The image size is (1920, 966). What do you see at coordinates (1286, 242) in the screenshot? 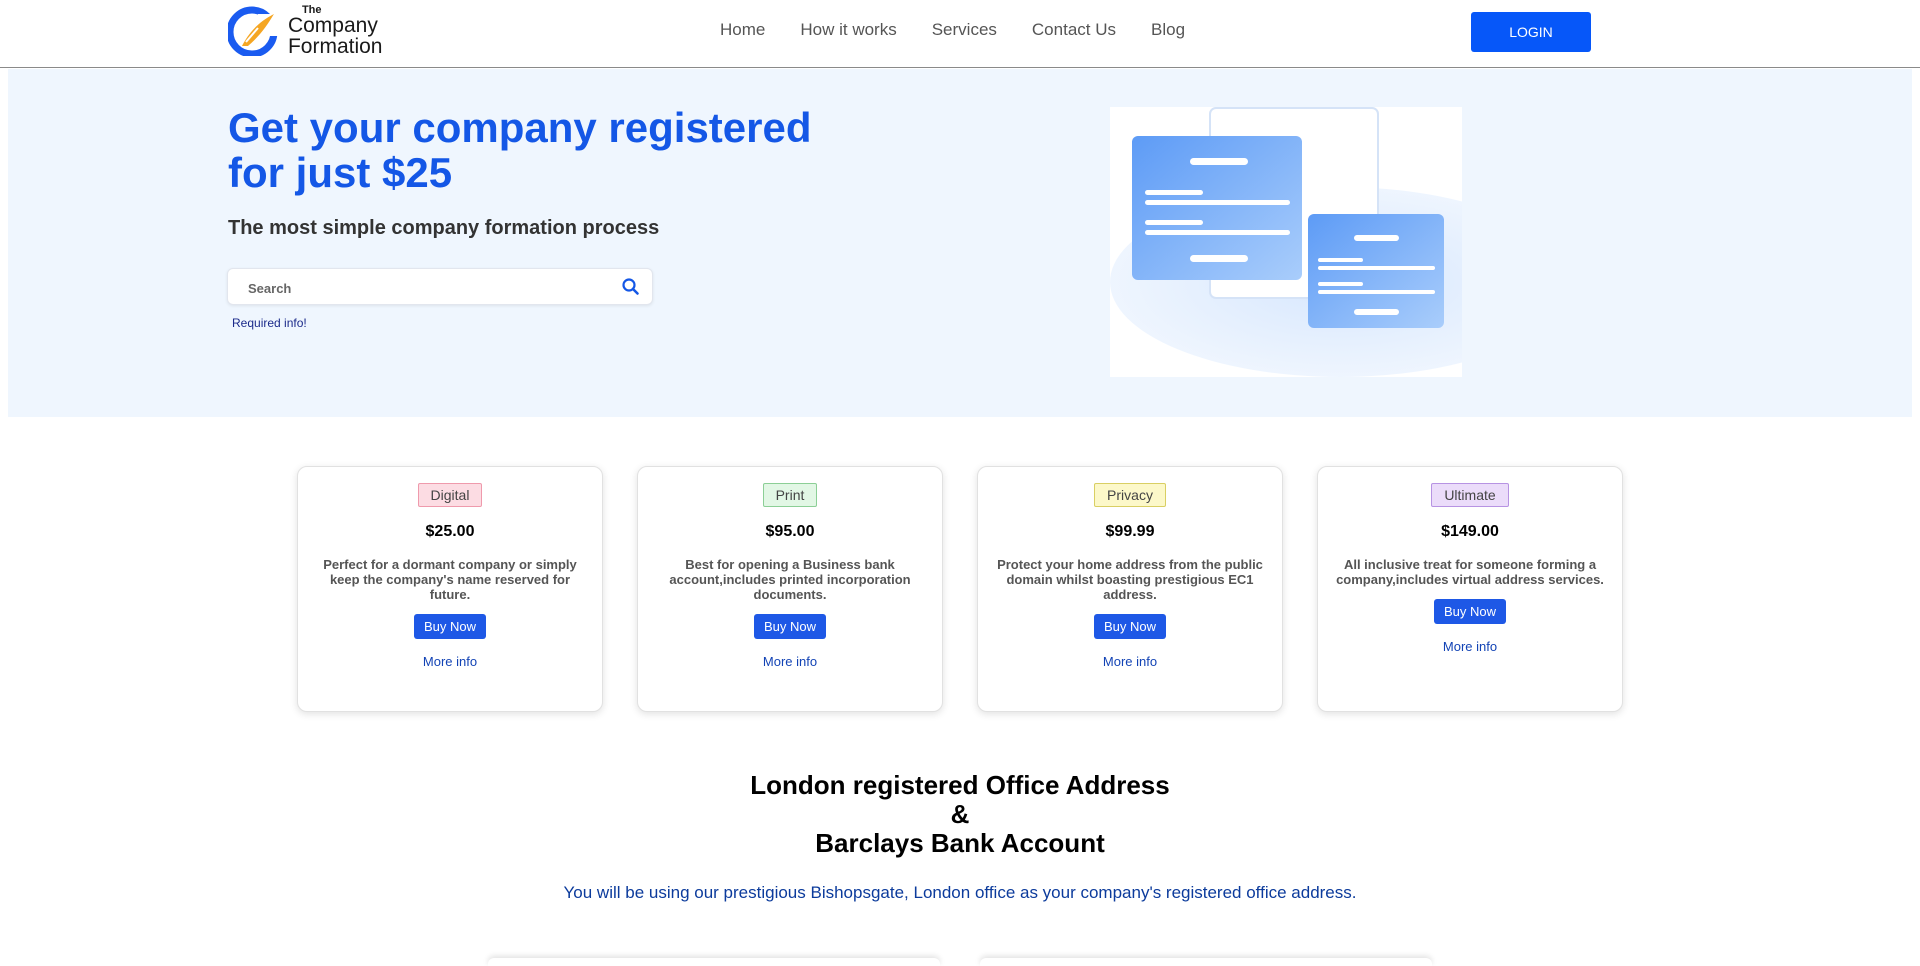
I see `hero-illustration` at bounding box center [1286, 242].